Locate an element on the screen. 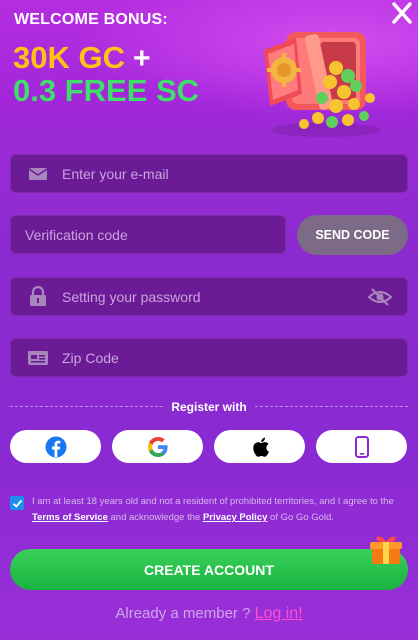 The width and height of the screenshot is (418, 640). close-icon is located at coordinates (402, 14).